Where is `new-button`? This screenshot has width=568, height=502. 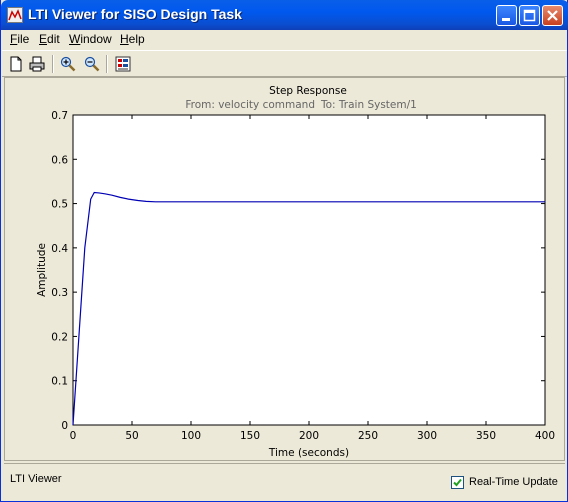 new-button is located at coordinates (16, 64).